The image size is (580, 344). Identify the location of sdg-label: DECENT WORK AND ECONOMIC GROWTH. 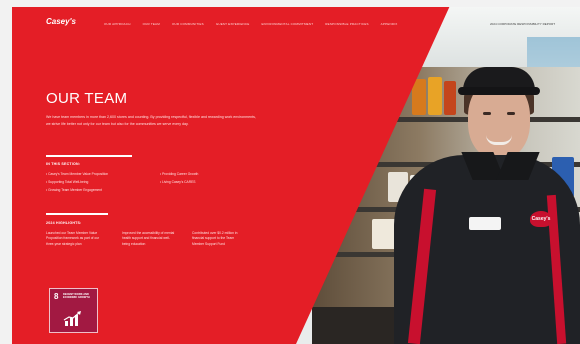
(76, 296).